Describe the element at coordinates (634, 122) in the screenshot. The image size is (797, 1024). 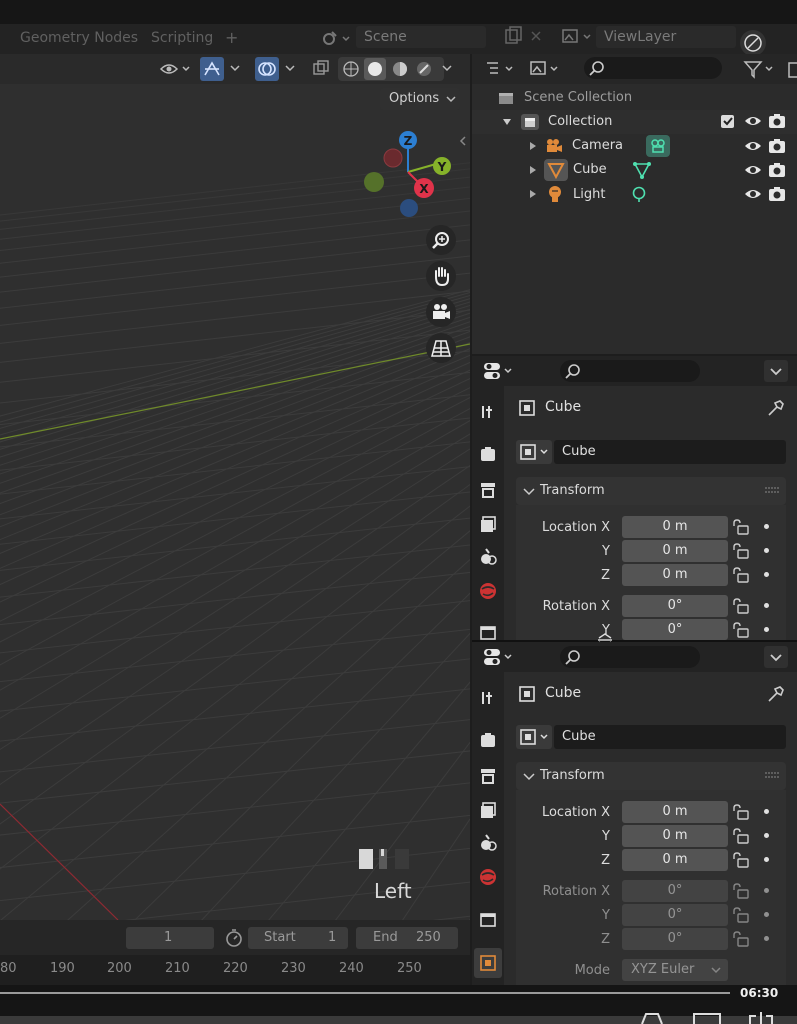
I see `outliner-row-collection: Collection` at that location.